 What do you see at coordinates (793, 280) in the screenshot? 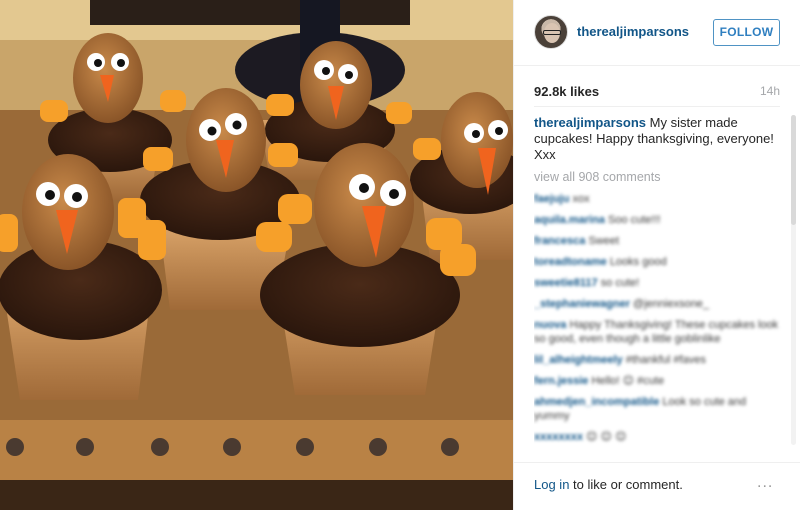
I see `comments-scrollbar` at bounding box center [793, 280].